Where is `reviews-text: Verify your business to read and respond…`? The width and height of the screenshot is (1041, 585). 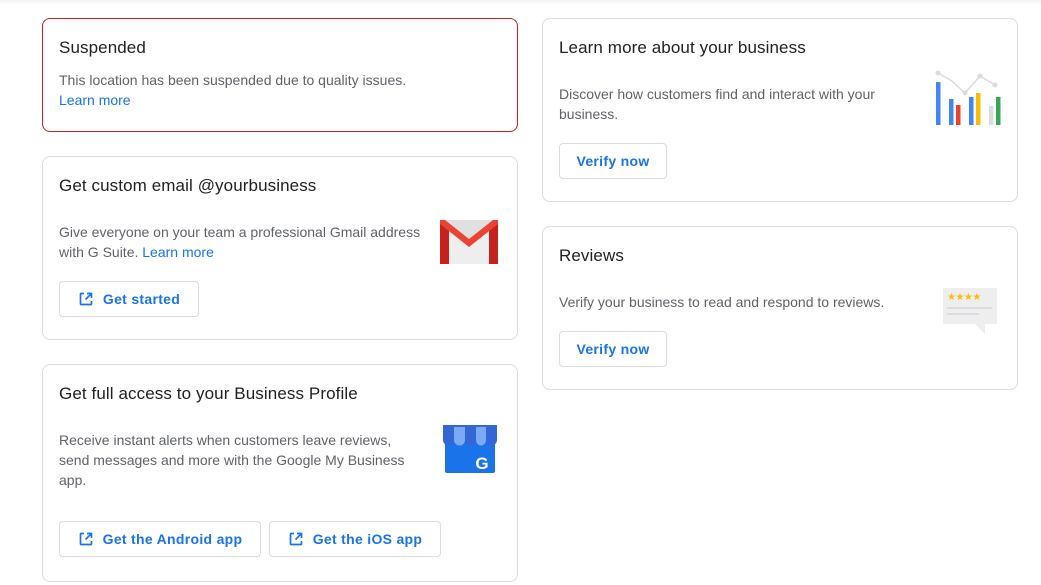 reviews-text: Verify your business to read and respond… is located at coordinates (722, 302).